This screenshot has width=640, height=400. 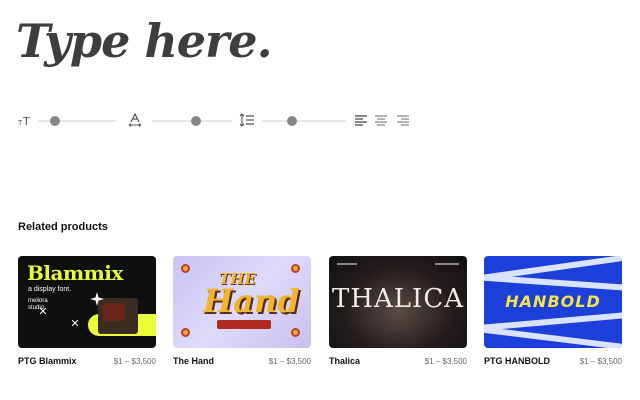 I want to click on align-left-icon, so click(x=361, y=120).